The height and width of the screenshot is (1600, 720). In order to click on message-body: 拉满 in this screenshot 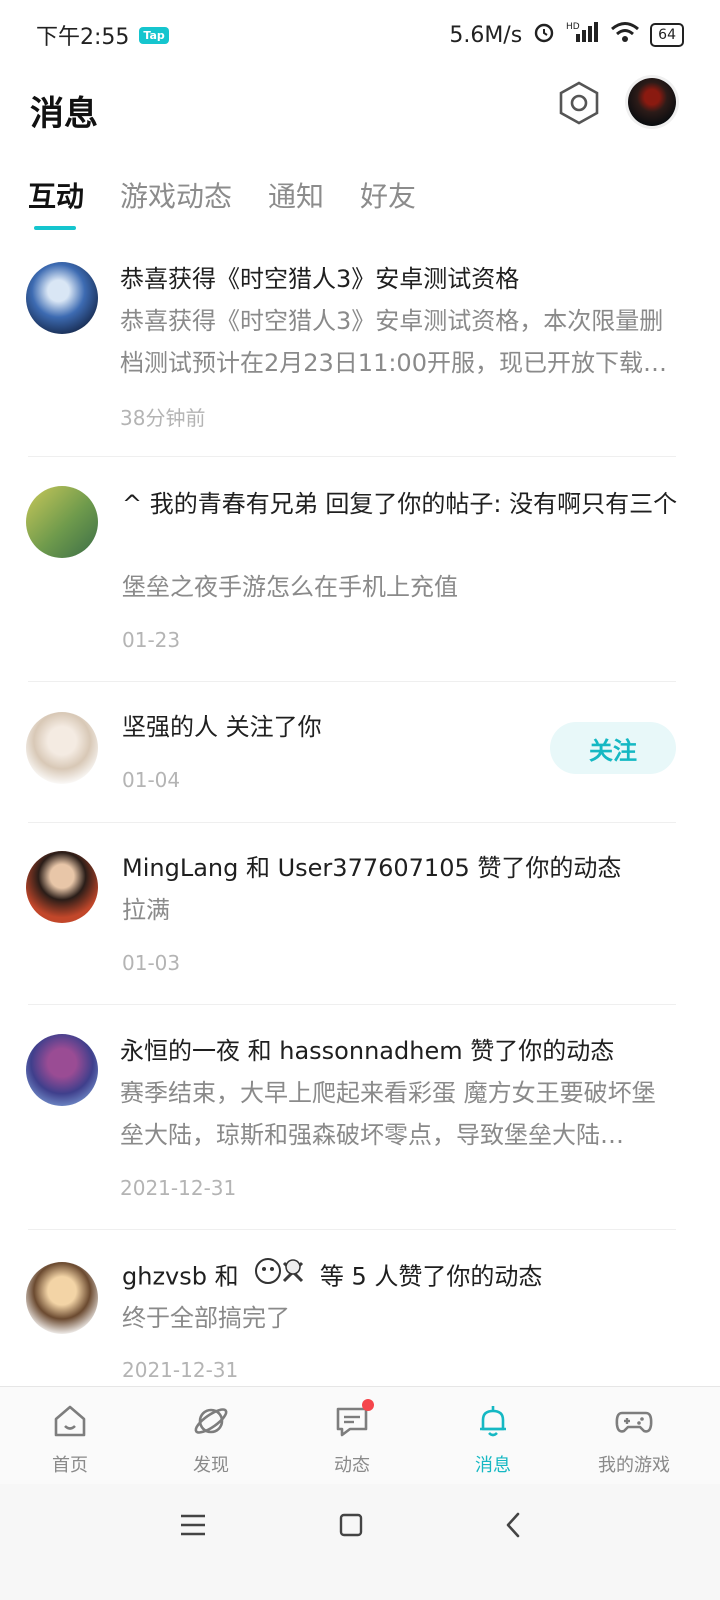, I will do `click(146, 910)`.